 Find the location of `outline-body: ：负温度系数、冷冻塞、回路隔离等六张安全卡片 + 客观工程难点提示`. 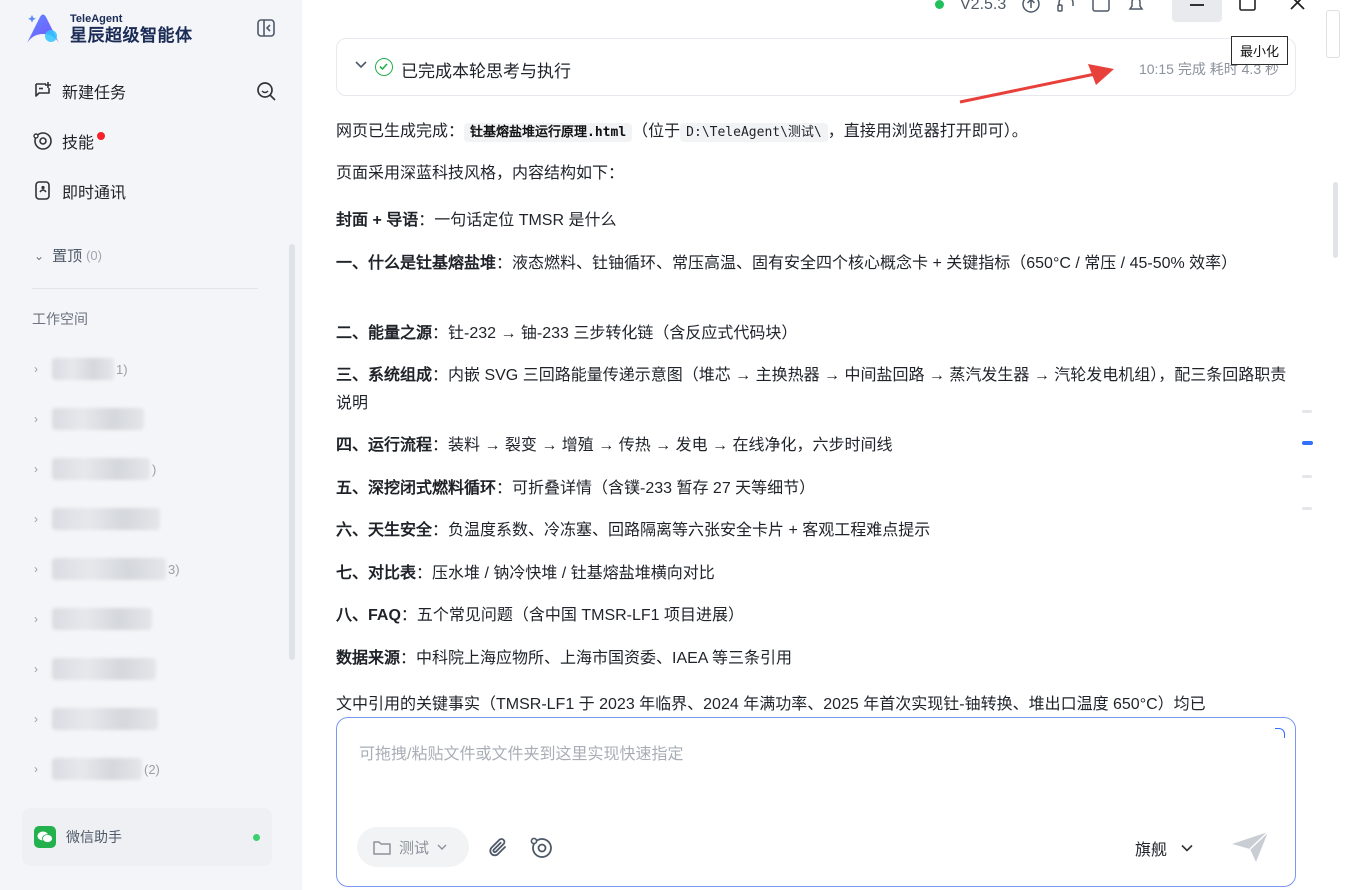

outline-body: ：负温度系数、冷冻塞、回路隔离等六张安全卡片 + 客观工程难点提示 is located at coordinates (681, 530).